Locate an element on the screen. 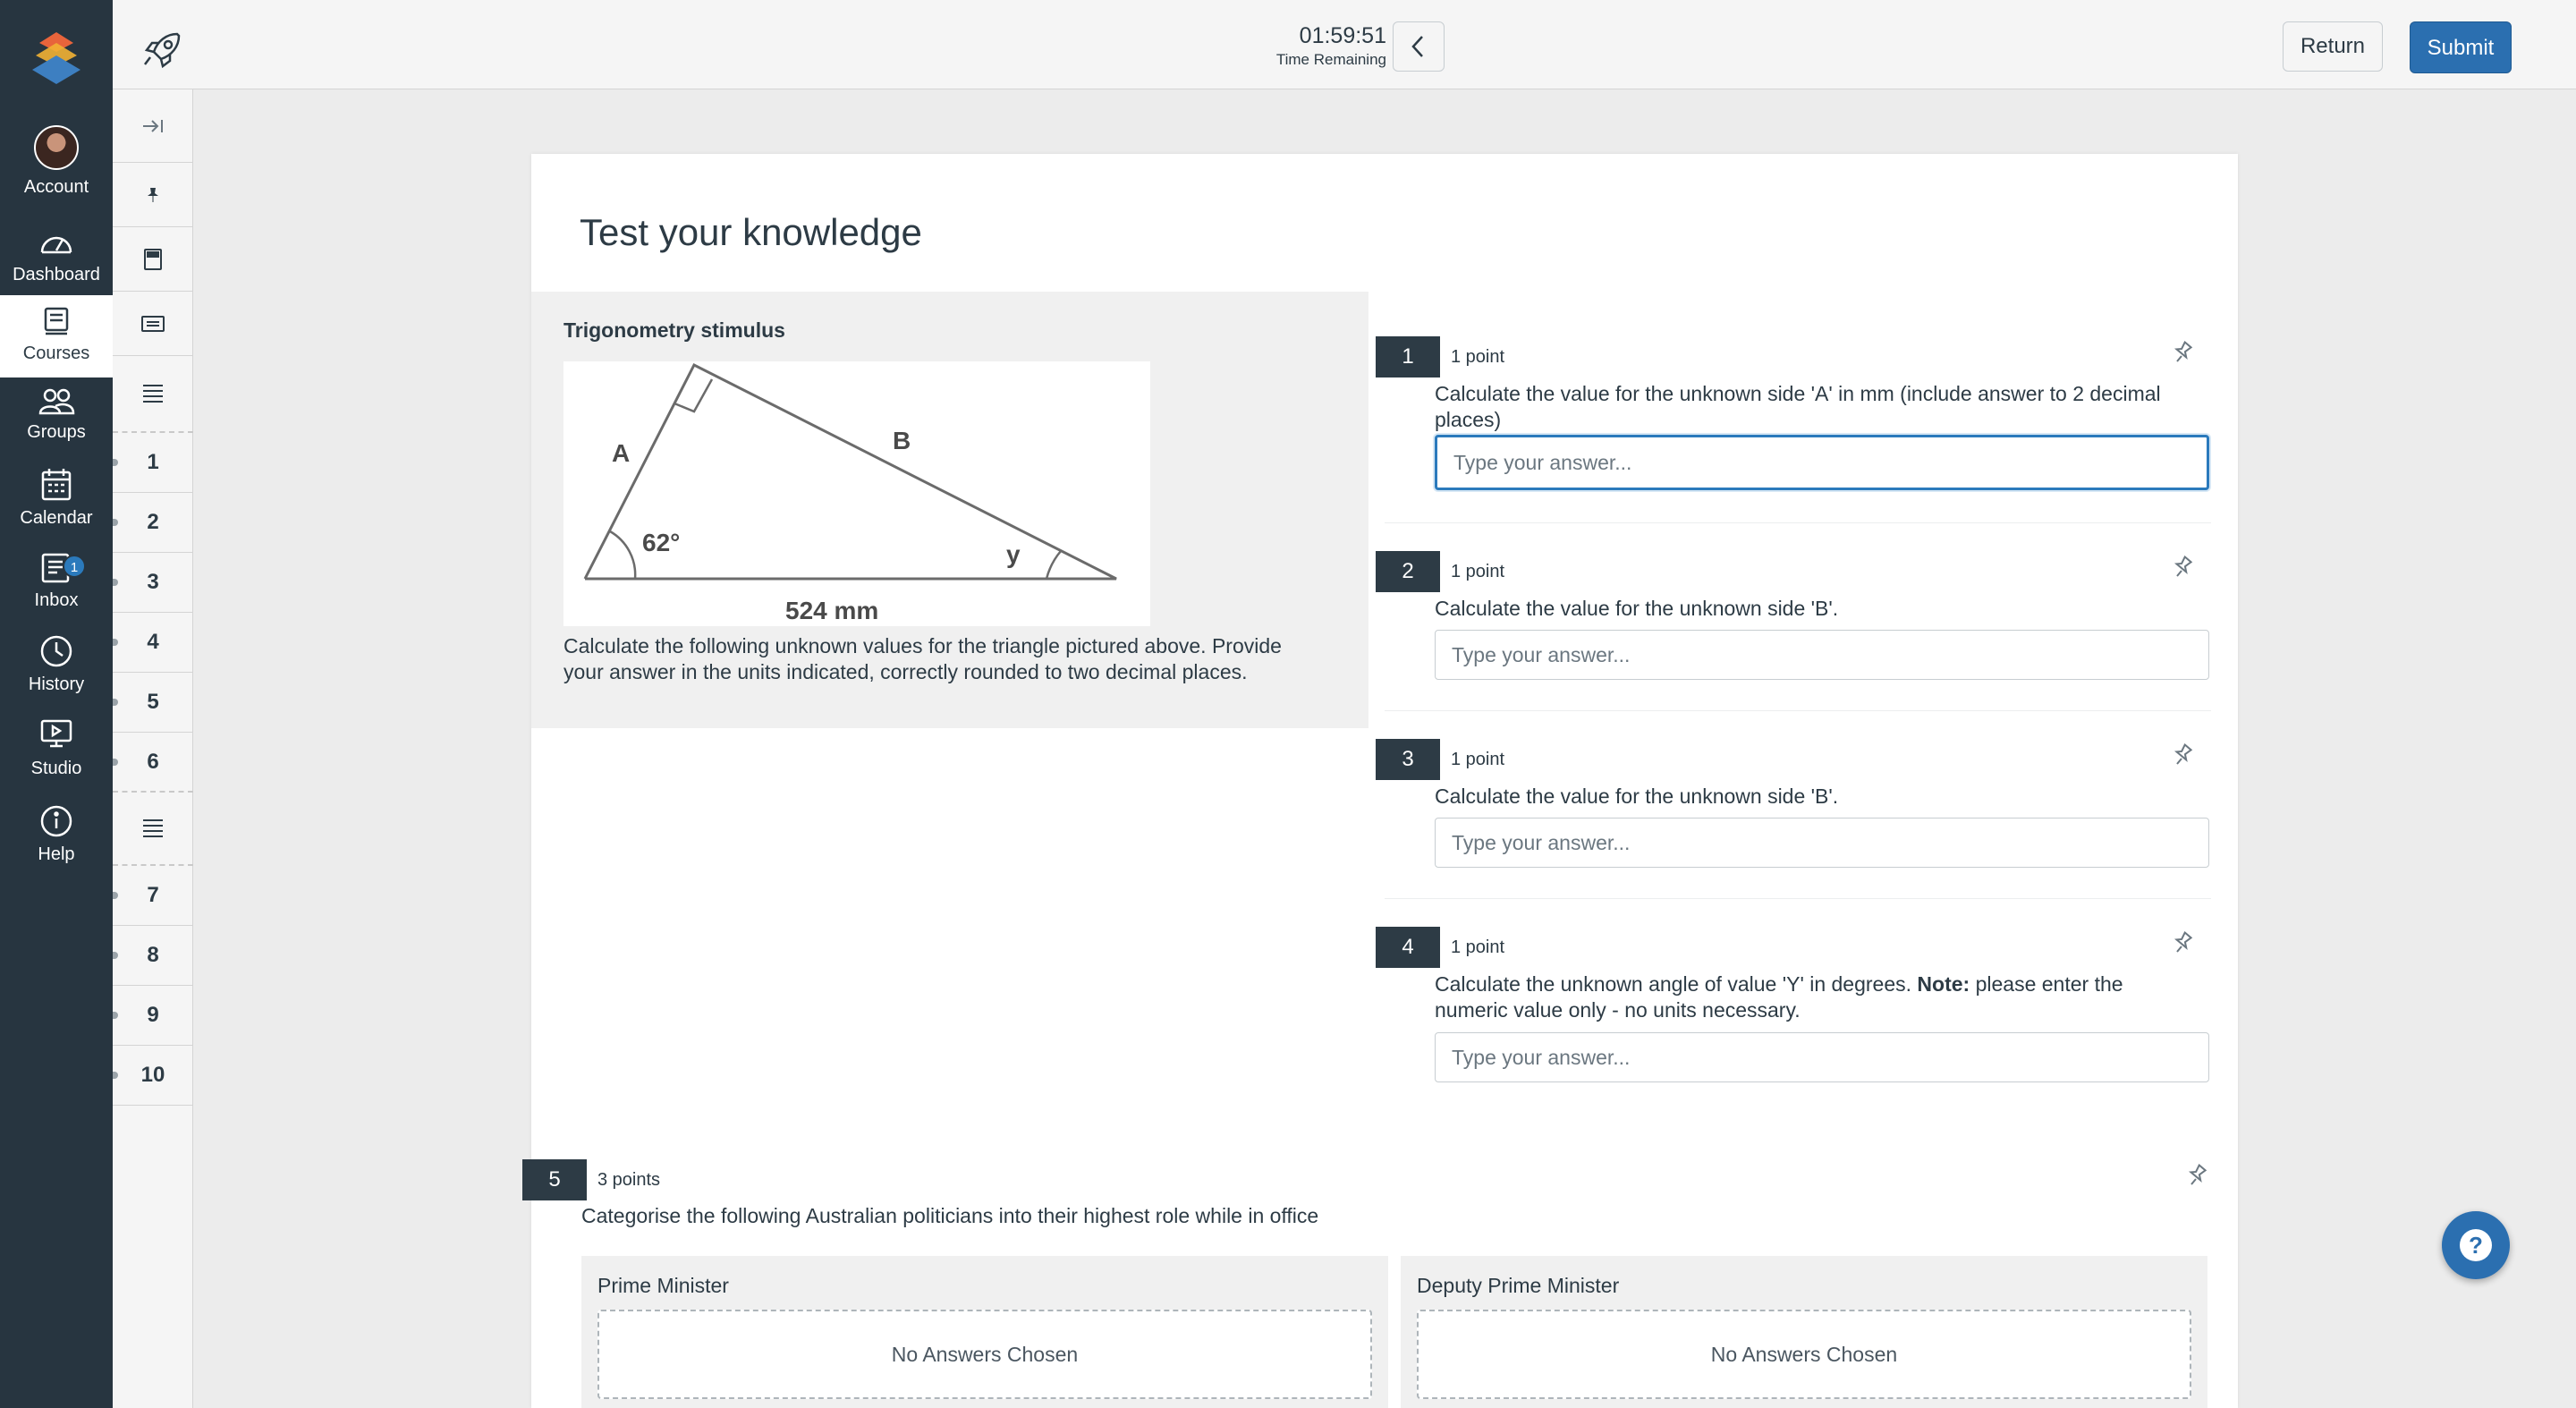 The image size is (2576, 1408). groups-icon is located at coordinates (56, 401).